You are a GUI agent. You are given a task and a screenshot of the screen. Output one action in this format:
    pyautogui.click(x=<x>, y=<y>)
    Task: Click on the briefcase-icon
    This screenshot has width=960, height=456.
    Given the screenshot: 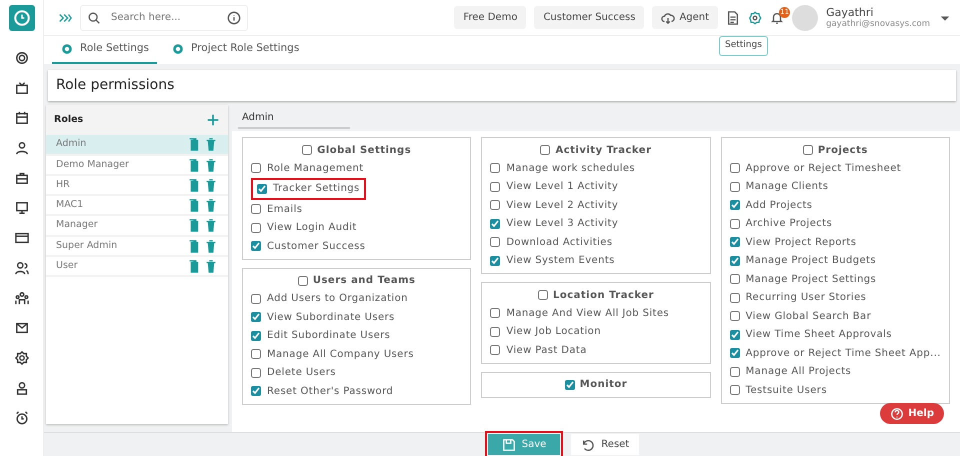 What is the action you would take?
    pyautogui.click(x=21, y=178)
    